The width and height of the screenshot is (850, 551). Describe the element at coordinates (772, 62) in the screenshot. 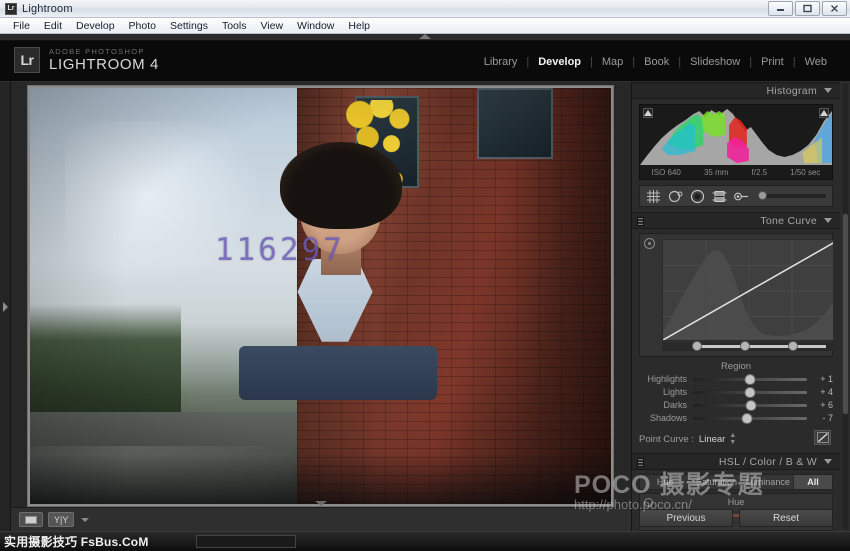

I see `module-print: Print` at that location.